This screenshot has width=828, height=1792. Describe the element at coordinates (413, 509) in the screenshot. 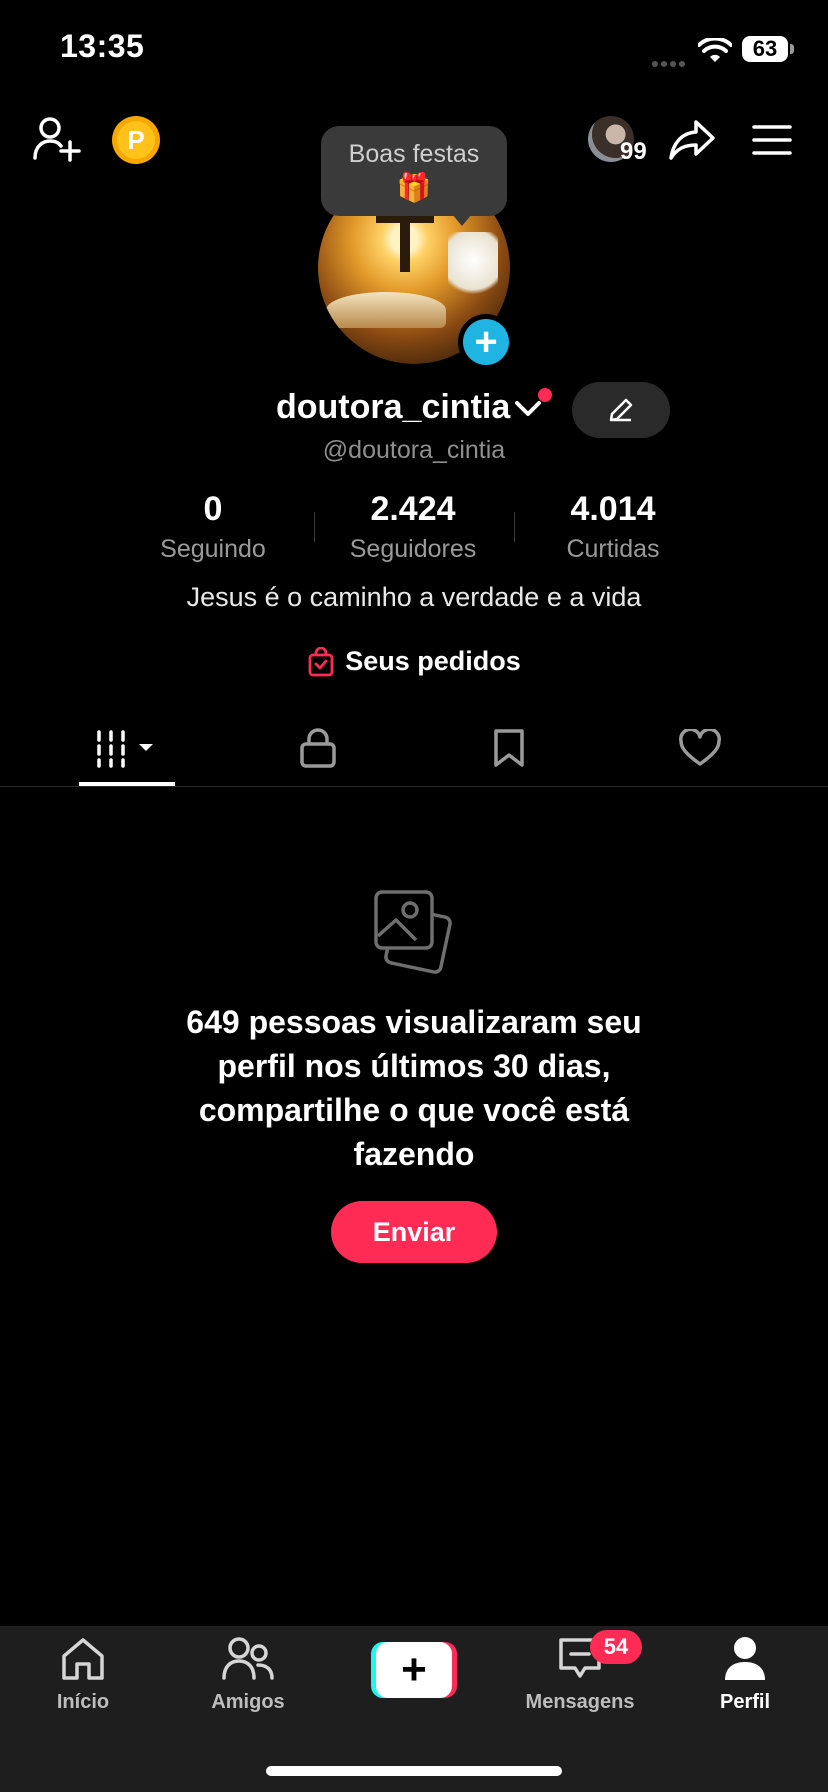

I see `stat-value: 2.424` at that location.